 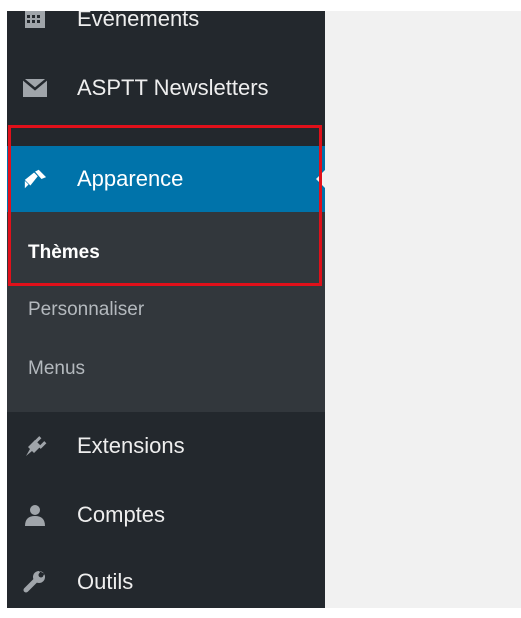 I want to click on submenu-item-menus: Menus, so click(x=56, y=369).